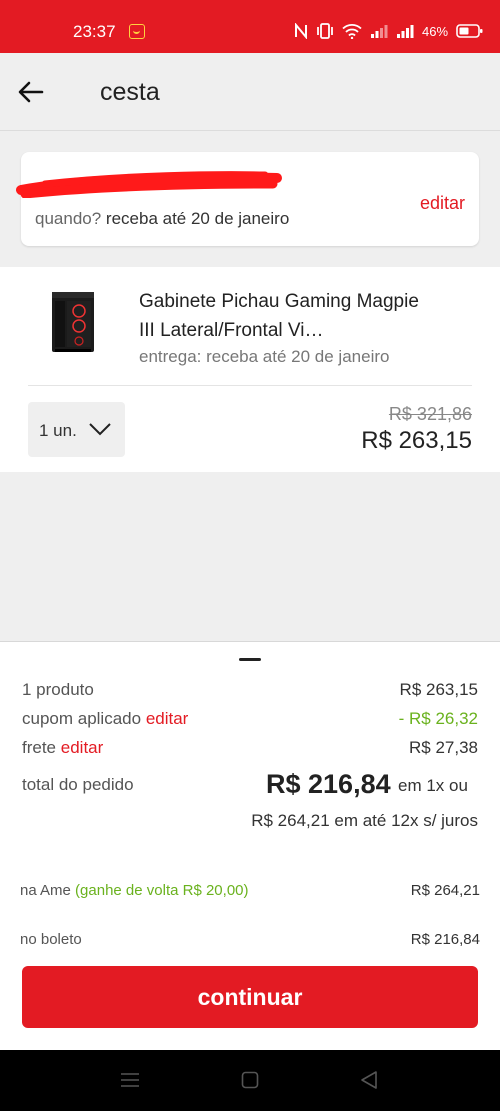  What do you see at coordinates (250, 659) in the screenshot?
I see `sheet-handle` at bounding box center [250, 659].